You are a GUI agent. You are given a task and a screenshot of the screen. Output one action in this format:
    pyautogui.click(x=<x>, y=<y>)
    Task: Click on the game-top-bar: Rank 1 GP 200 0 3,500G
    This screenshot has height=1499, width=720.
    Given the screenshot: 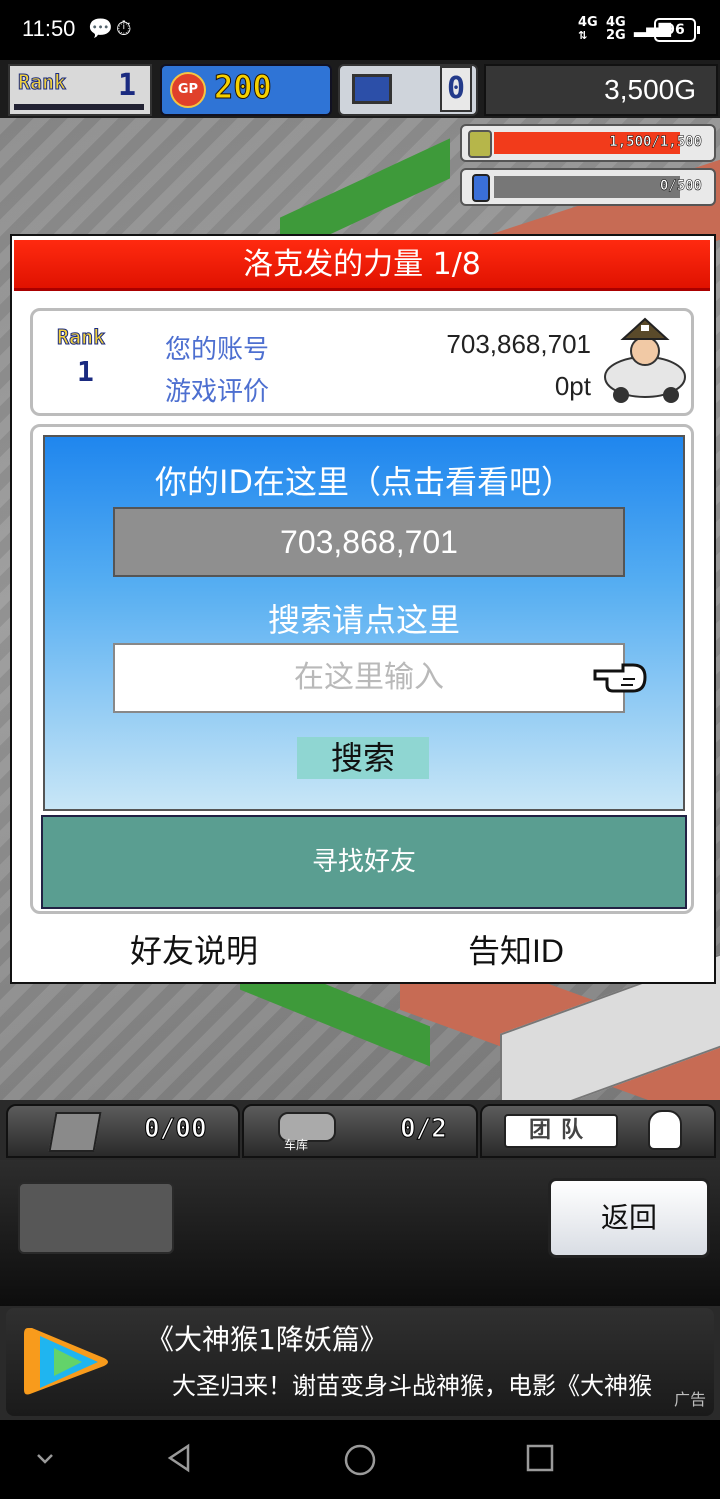 What is the action you would take?
    pyautogui.click(x=360, y=89)
    